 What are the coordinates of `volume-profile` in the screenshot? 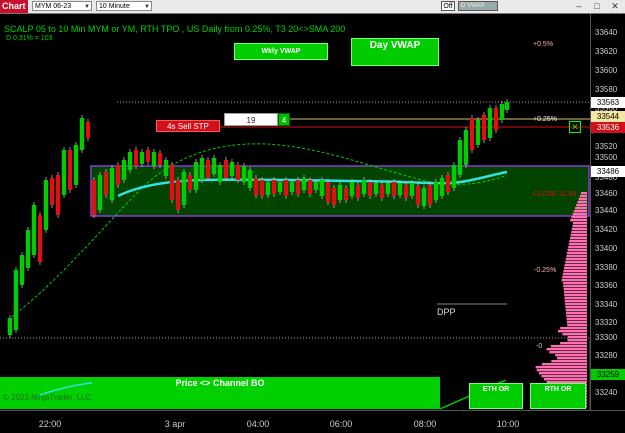 It's located at (561, 300).